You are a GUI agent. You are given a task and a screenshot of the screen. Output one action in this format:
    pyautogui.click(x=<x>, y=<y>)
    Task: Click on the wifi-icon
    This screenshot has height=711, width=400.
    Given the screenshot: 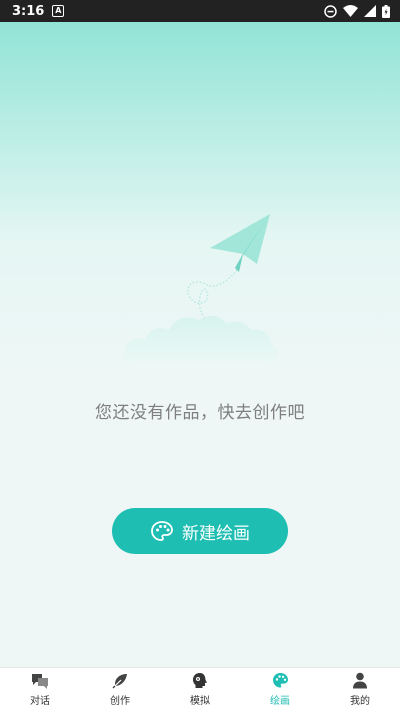 What is the action you would take?
    pyautogui.click(x=350, y=11)
    